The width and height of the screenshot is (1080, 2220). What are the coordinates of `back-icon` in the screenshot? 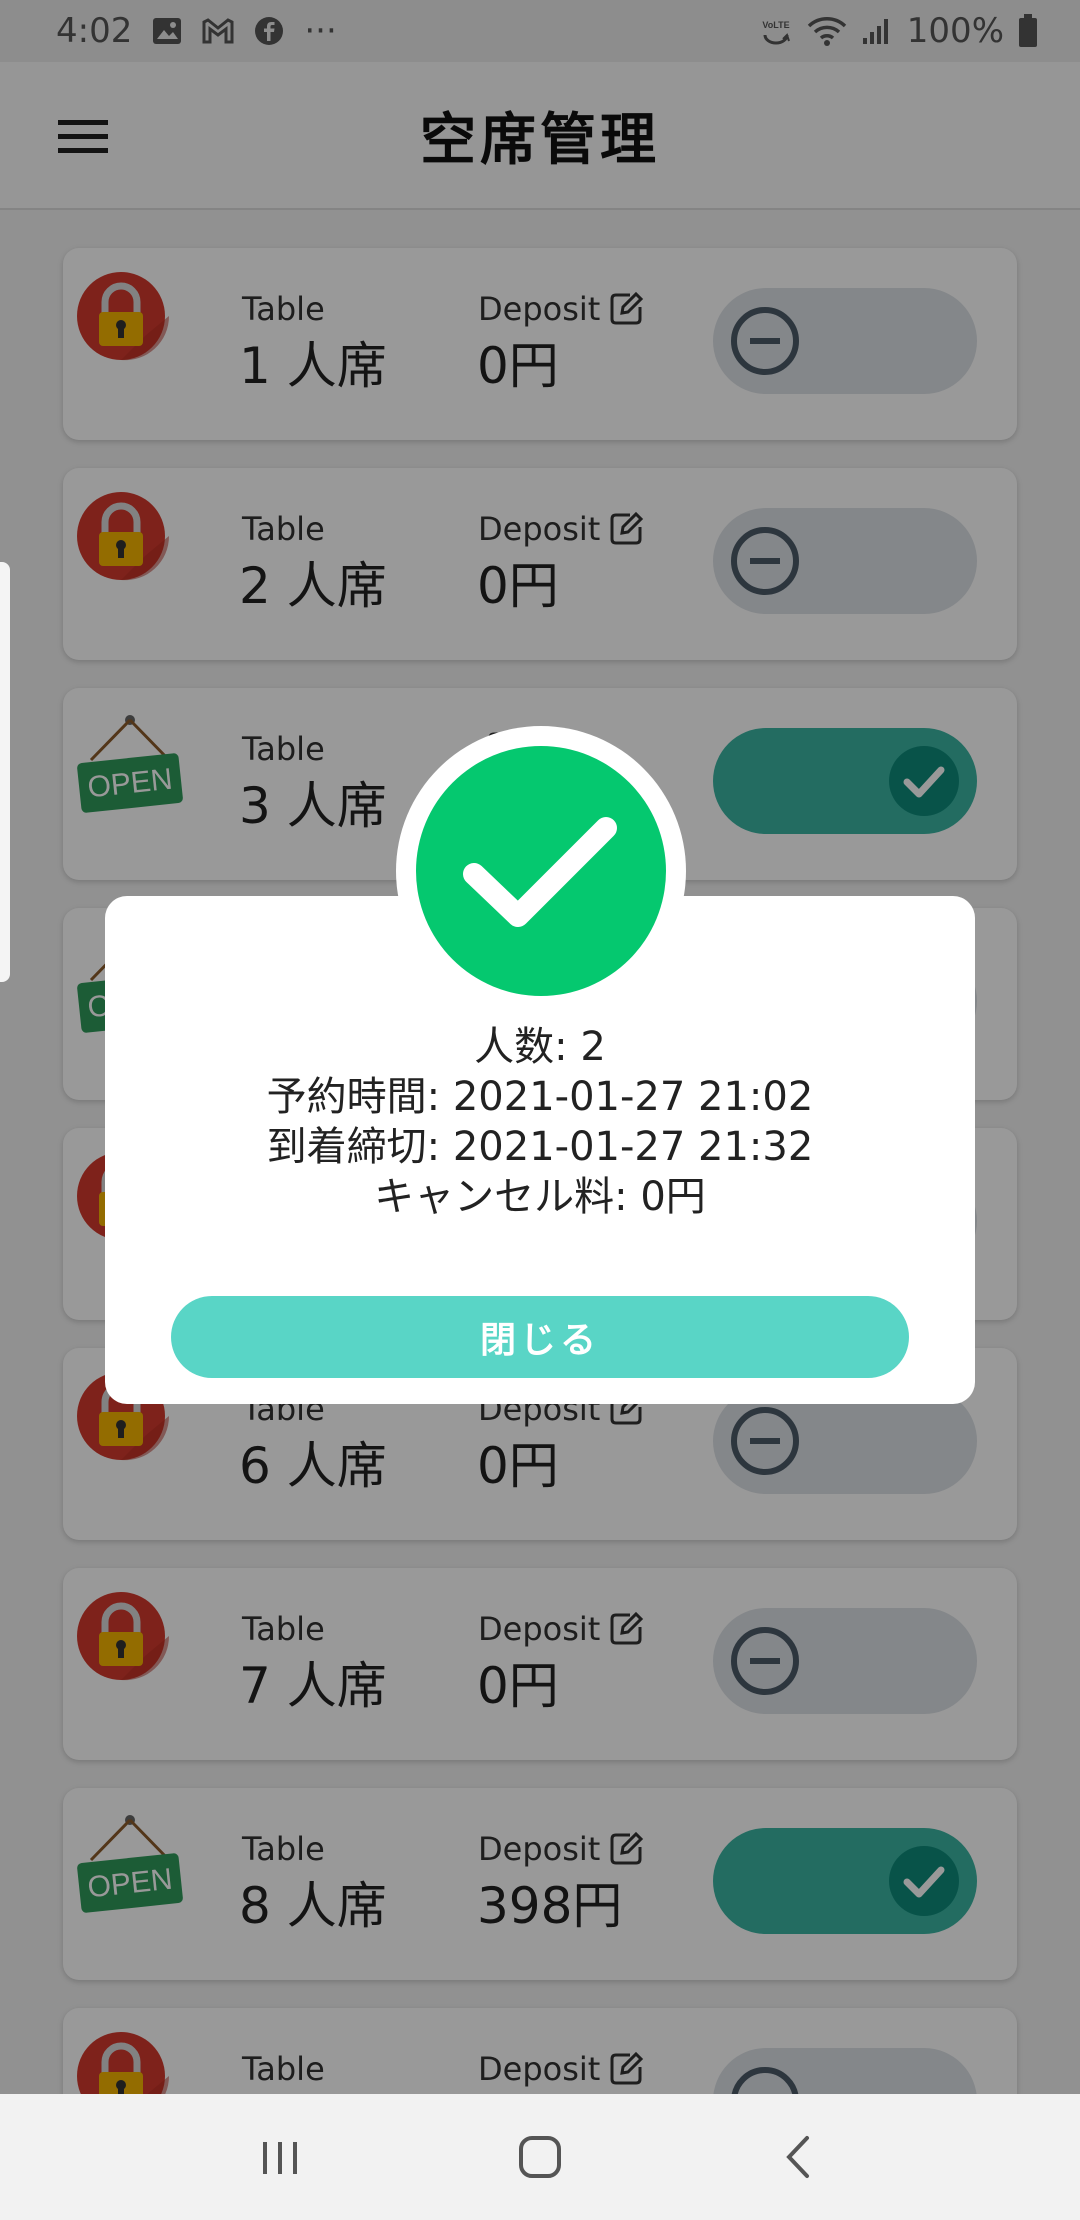 It's located at (800, 2157).